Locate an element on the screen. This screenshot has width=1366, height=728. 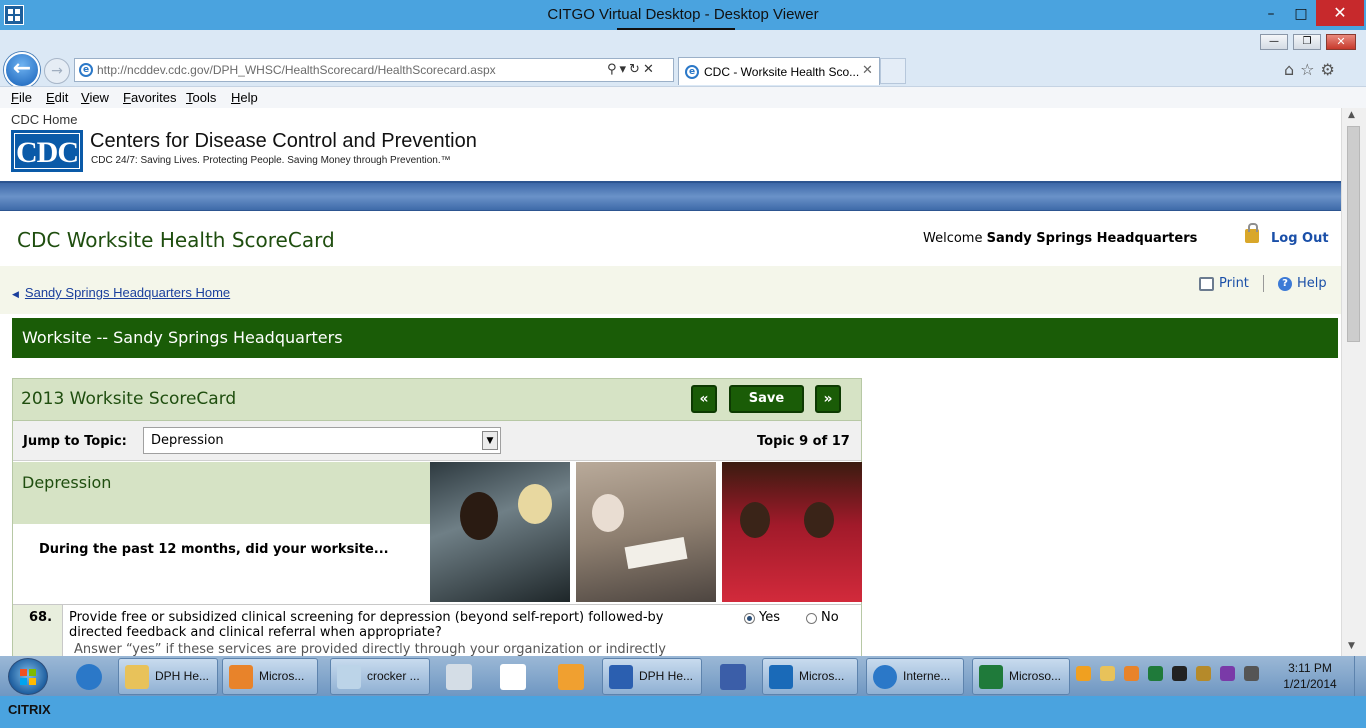
welcome-user: Sandy Springs Headquarters is located at coordinates (1092, 238).